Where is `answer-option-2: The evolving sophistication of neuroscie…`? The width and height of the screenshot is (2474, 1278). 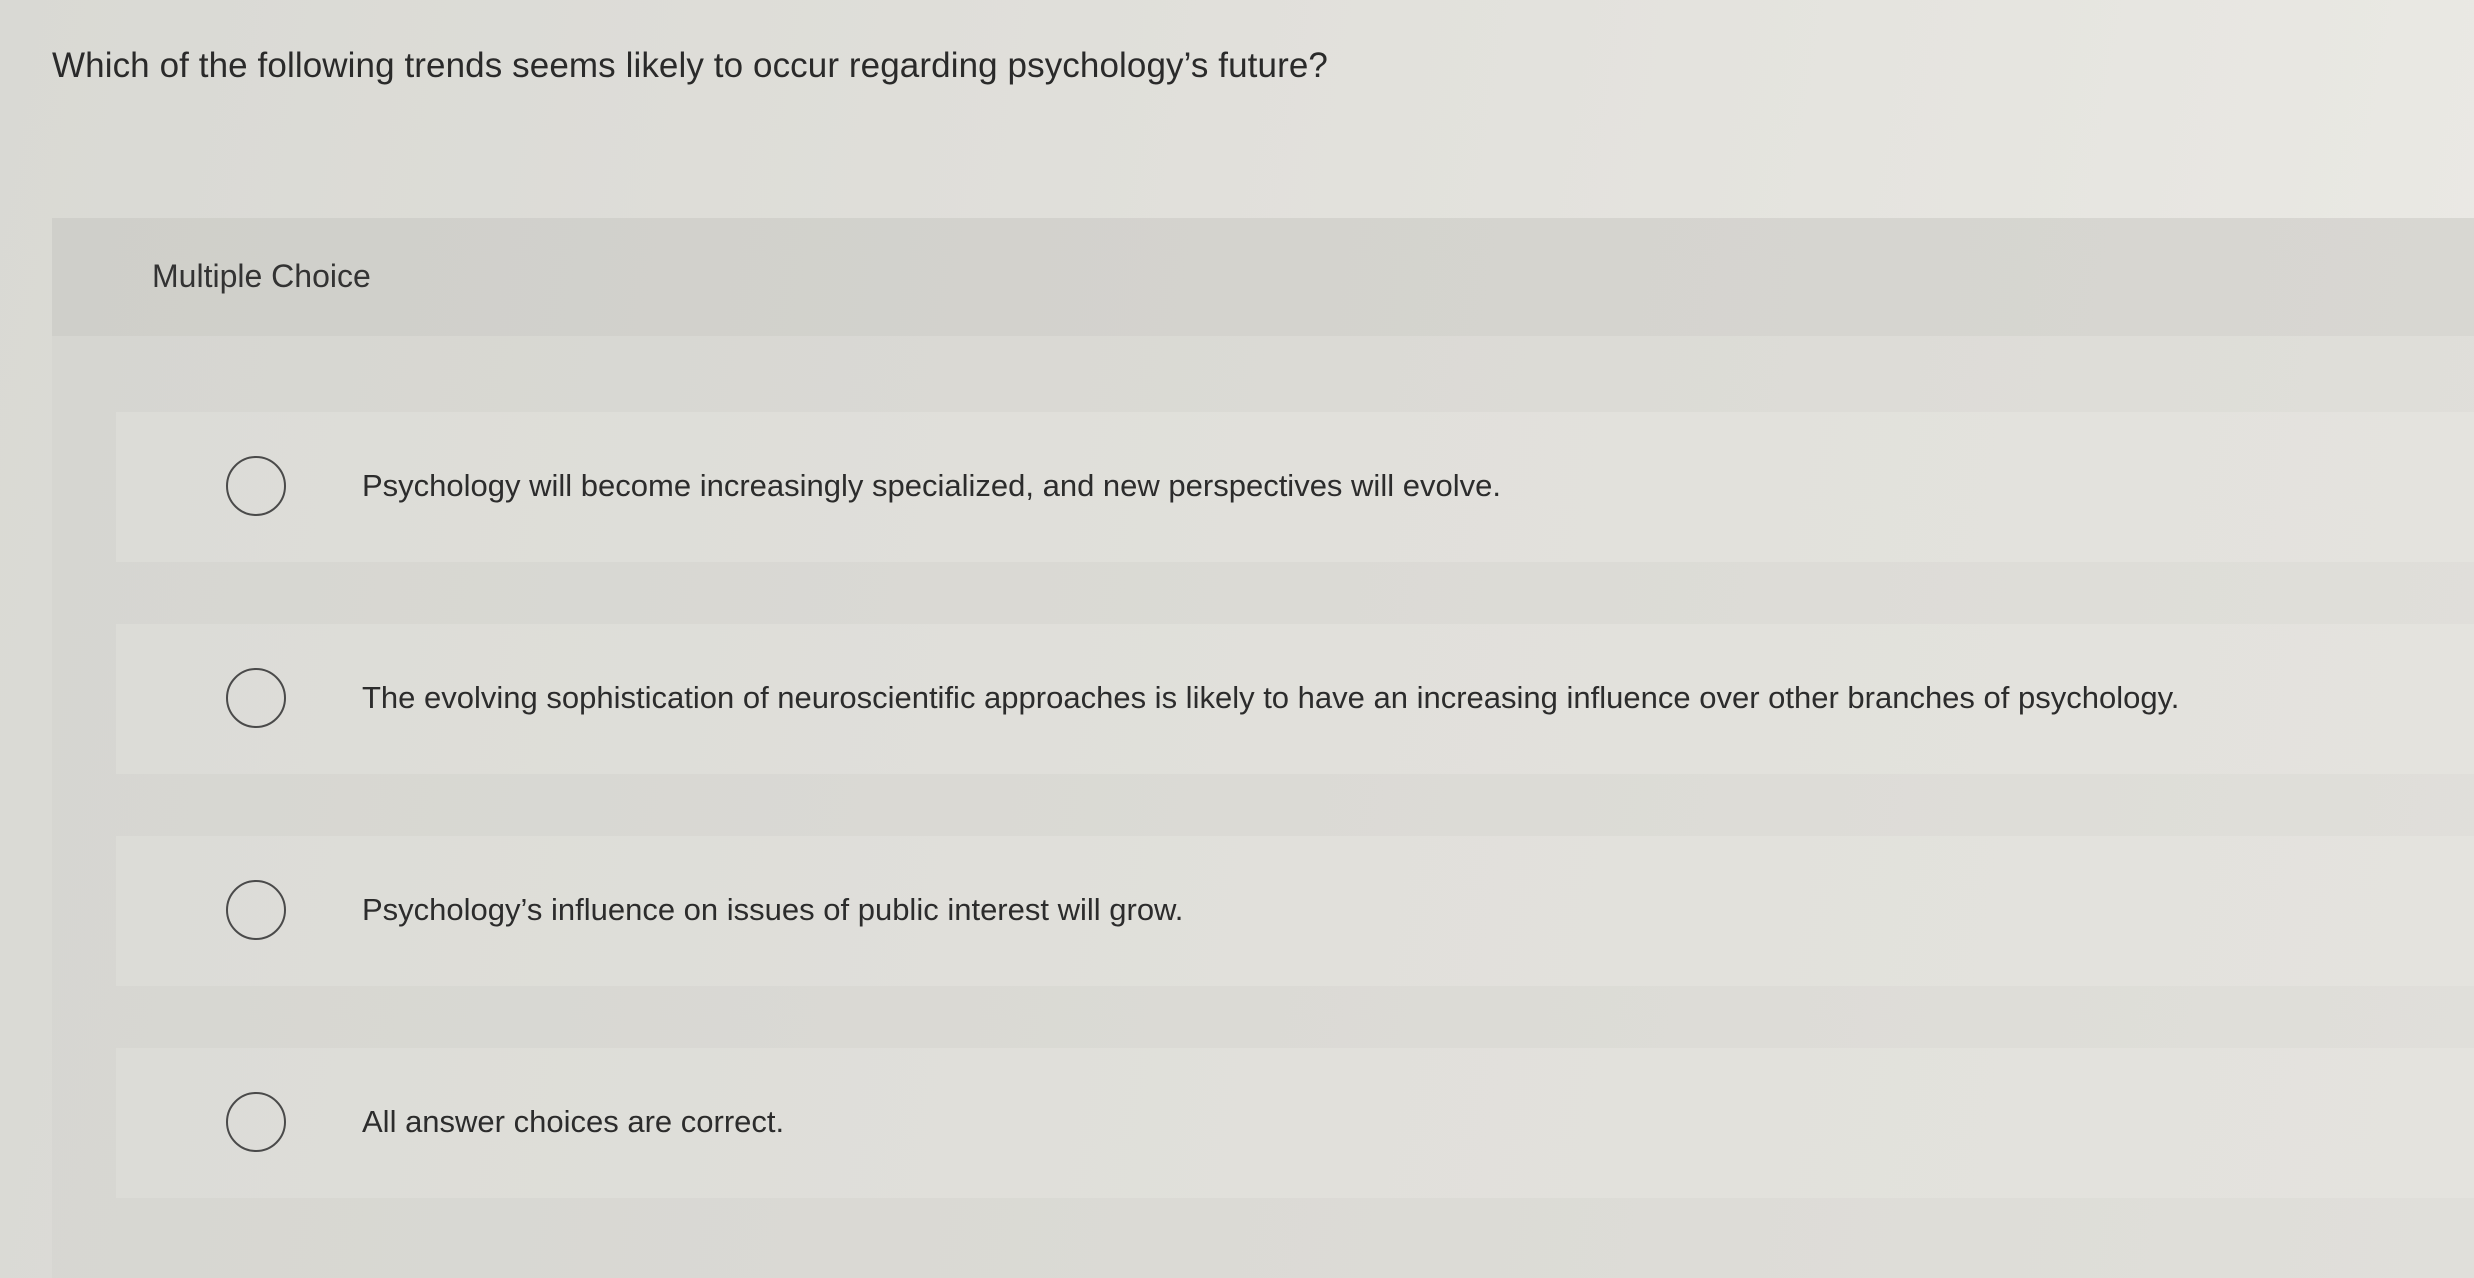 answer-option-2: The evolving sophistication of neuroscie… is located at coordinates (1295, 699).